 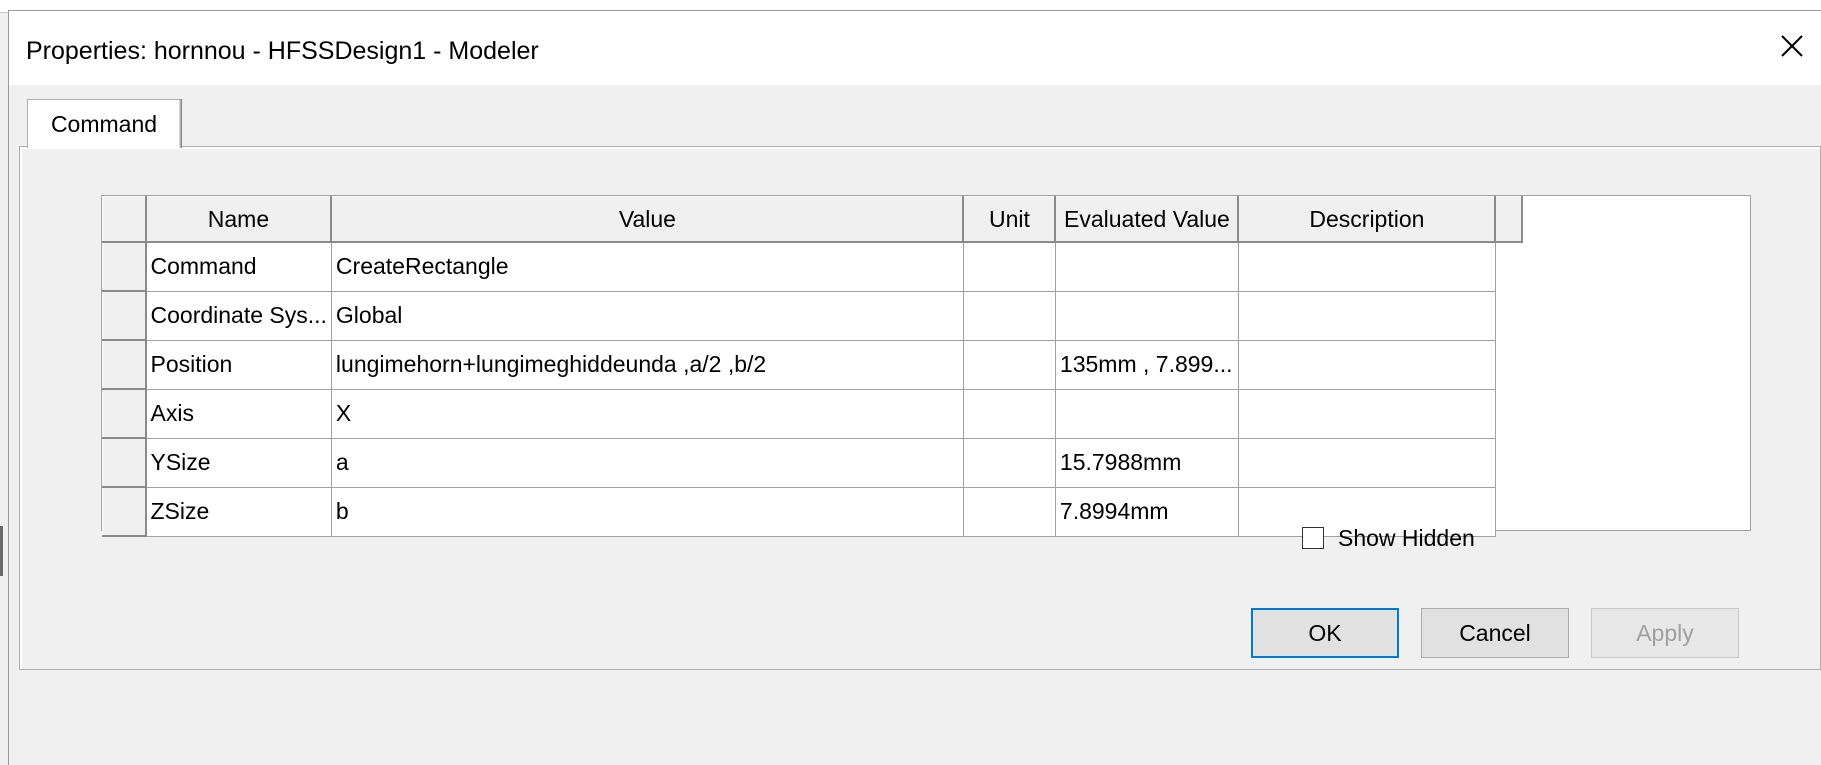 What do you see at coordinates (1146, 511) in the screenshot?
I see `cell-evaluated: 7.8994mm` at bounding box center [1146, 511].